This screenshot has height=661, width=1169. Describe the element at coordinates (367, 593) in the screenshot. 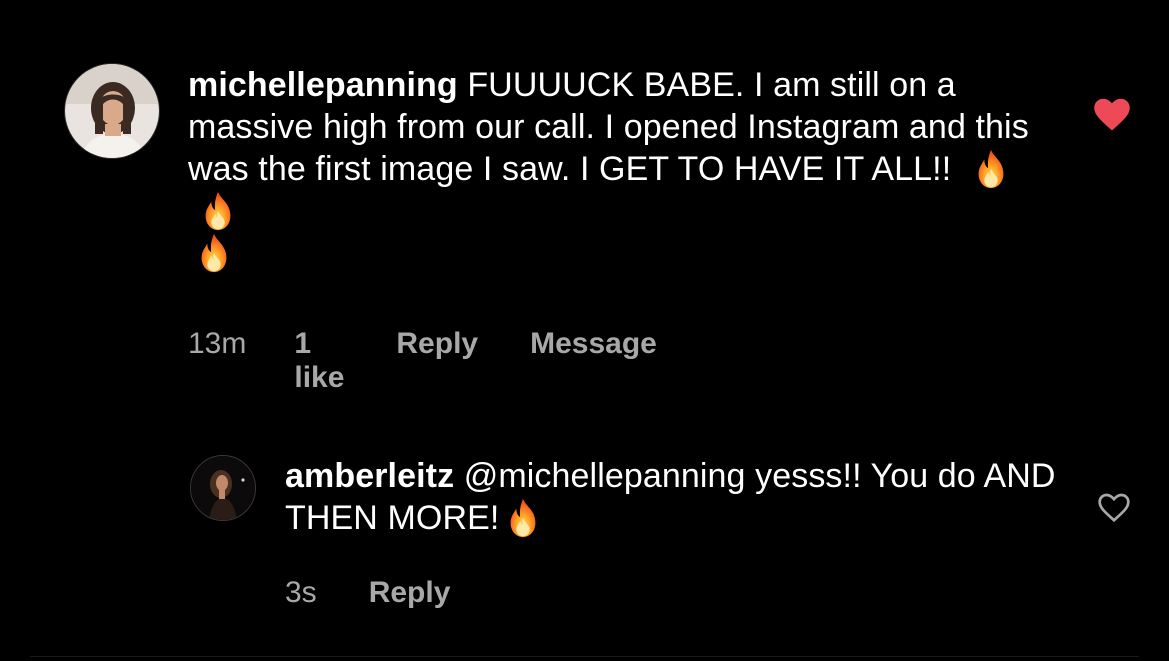

I see `comment-meta: 3s Reply` at that location.